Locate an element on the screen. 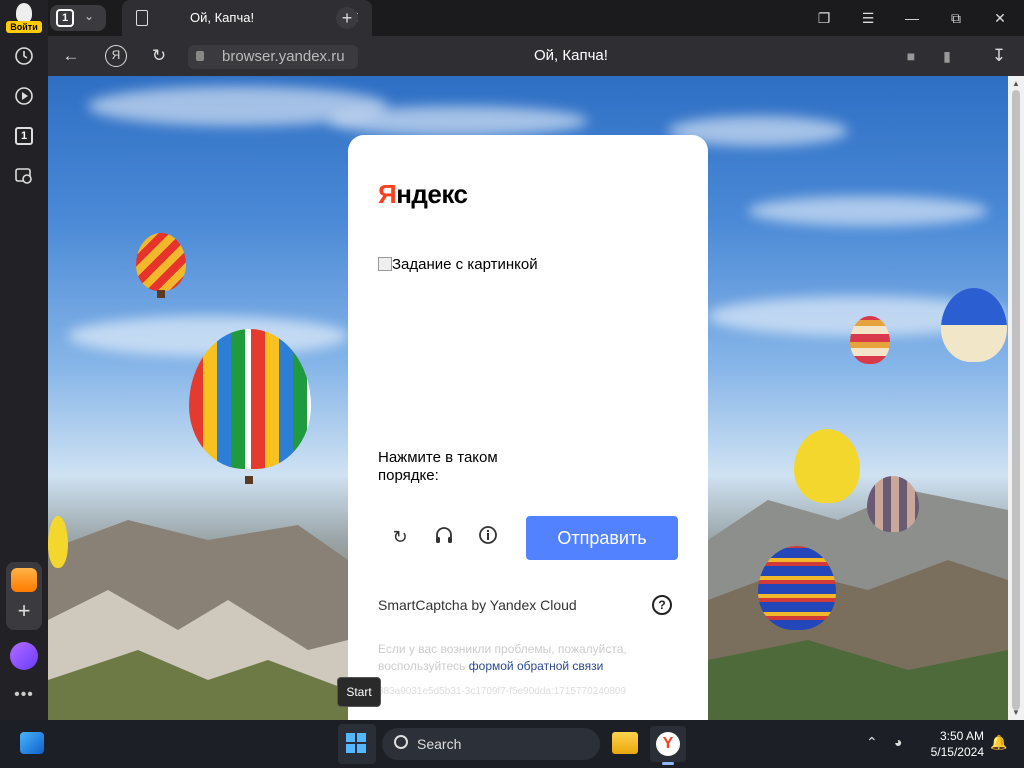 The height and width of the screenshot is (768, 1024). mail-icon is located at coordinates (24, 580).